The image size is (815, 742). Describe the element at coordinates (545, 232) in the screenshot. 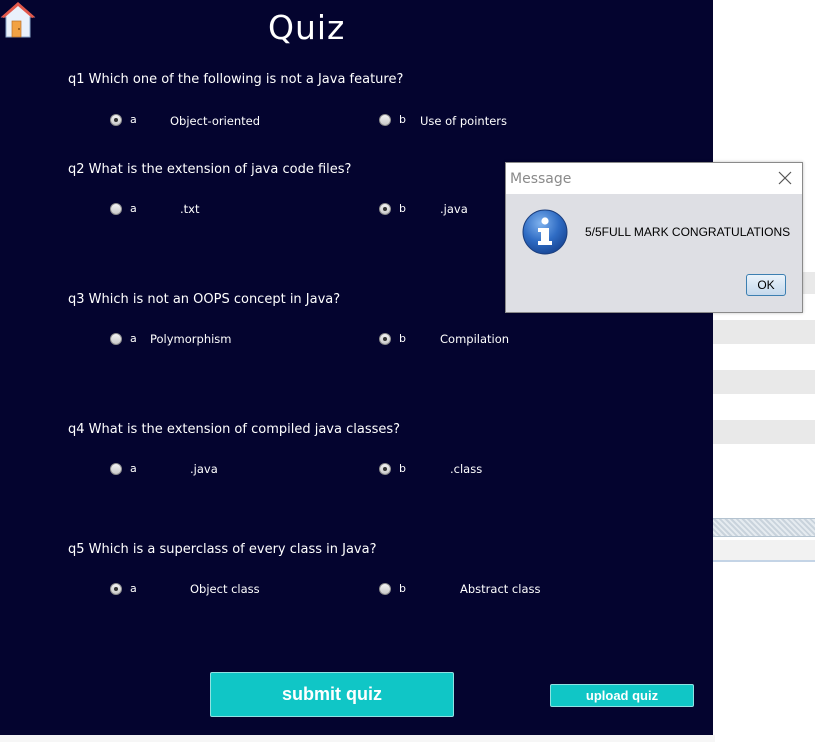

I see `info-icon` at that location.